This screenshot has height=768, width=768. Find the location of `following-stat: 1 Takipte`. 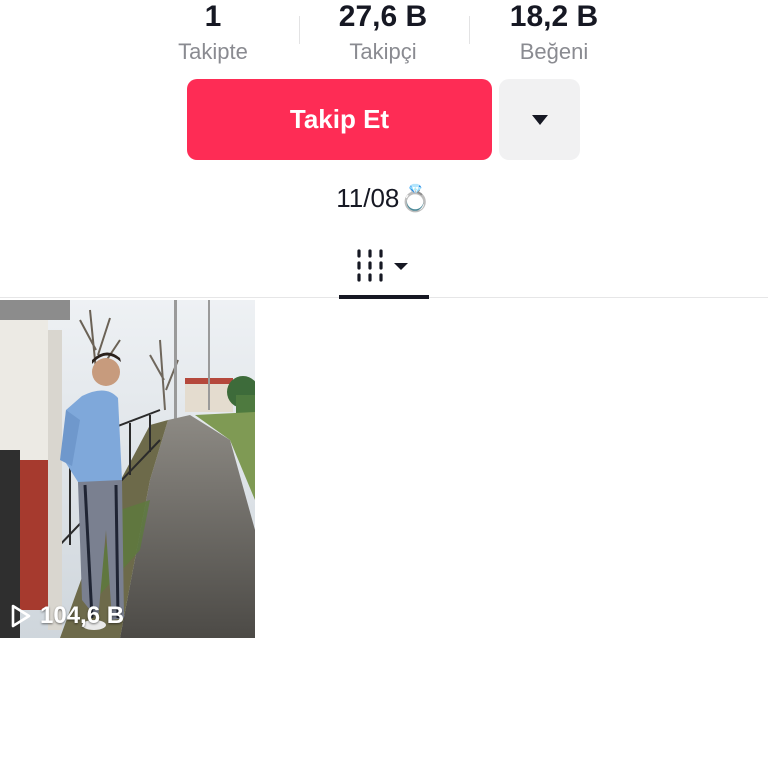

following-stat: 1 Takipte is located at coordinates (213, 35).